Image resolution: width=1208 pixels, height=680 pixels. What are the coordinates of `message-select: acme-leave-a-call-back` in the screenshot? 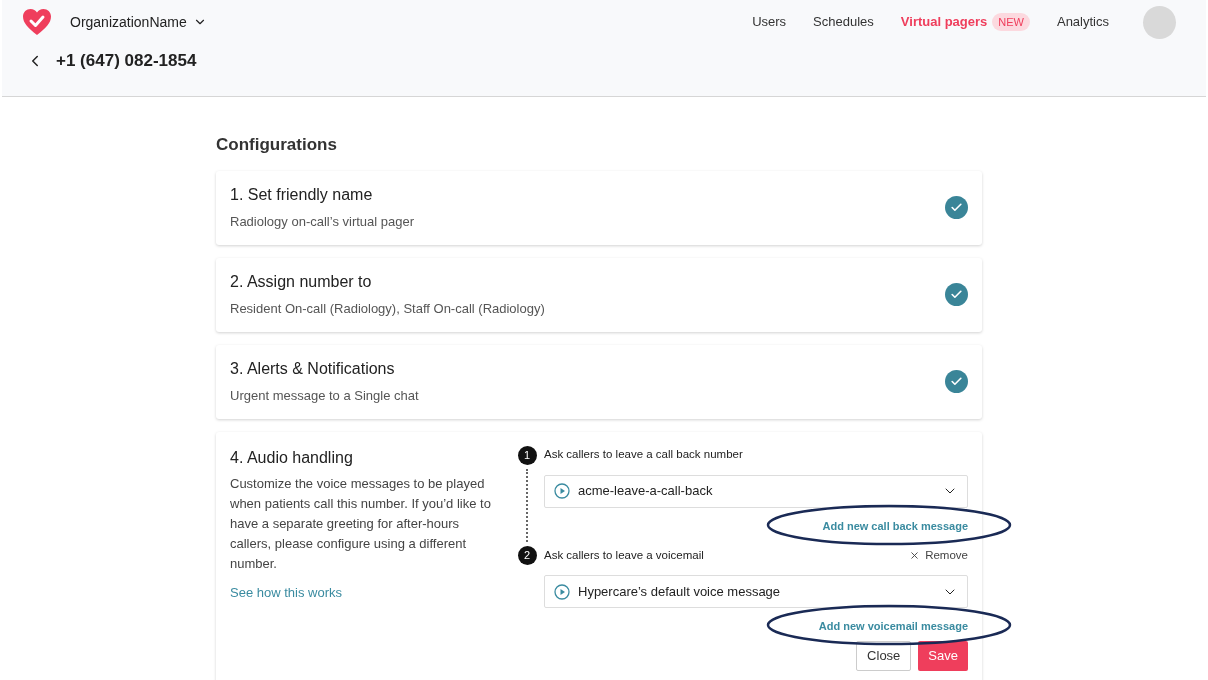 It's located at (756, 491).